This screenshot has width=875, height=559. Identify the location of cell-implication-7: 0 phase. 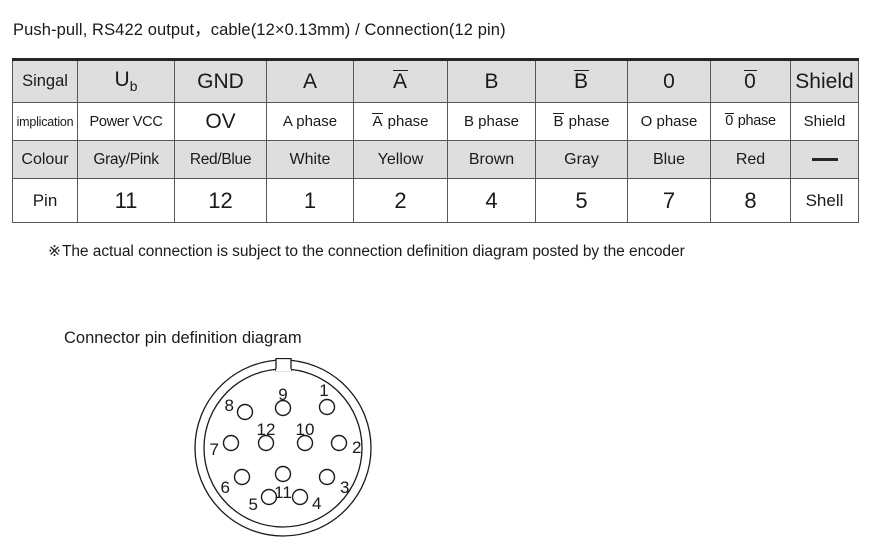
(750, 121).